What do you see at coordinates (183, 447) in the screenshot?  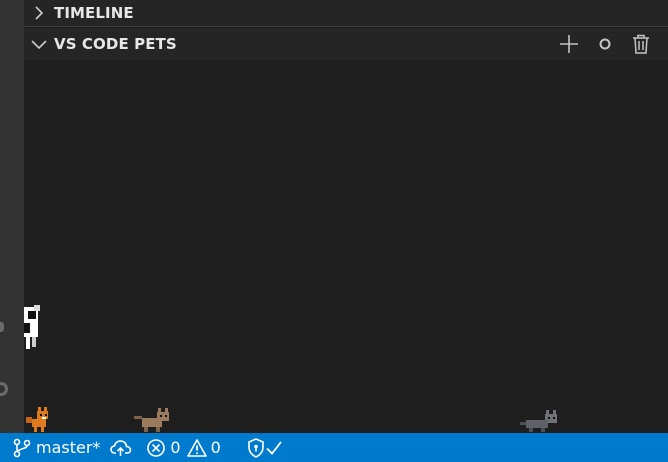 I see `problems-status: 0 0` at bounding box center [183, 447].